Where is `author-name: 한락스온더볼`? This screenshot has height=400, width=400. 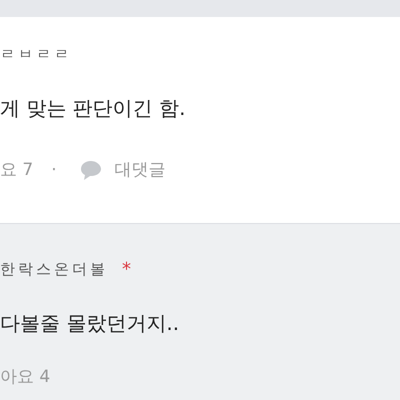
author-name: 한락스온더볼 is located at coordinates (54, 269).